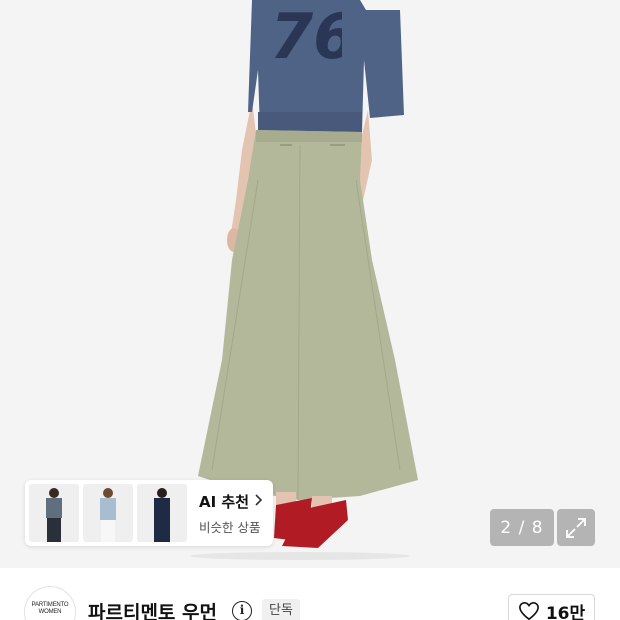  I want to click on brand-logo: PARTIMENTO WOMEN, so click(50, 603).